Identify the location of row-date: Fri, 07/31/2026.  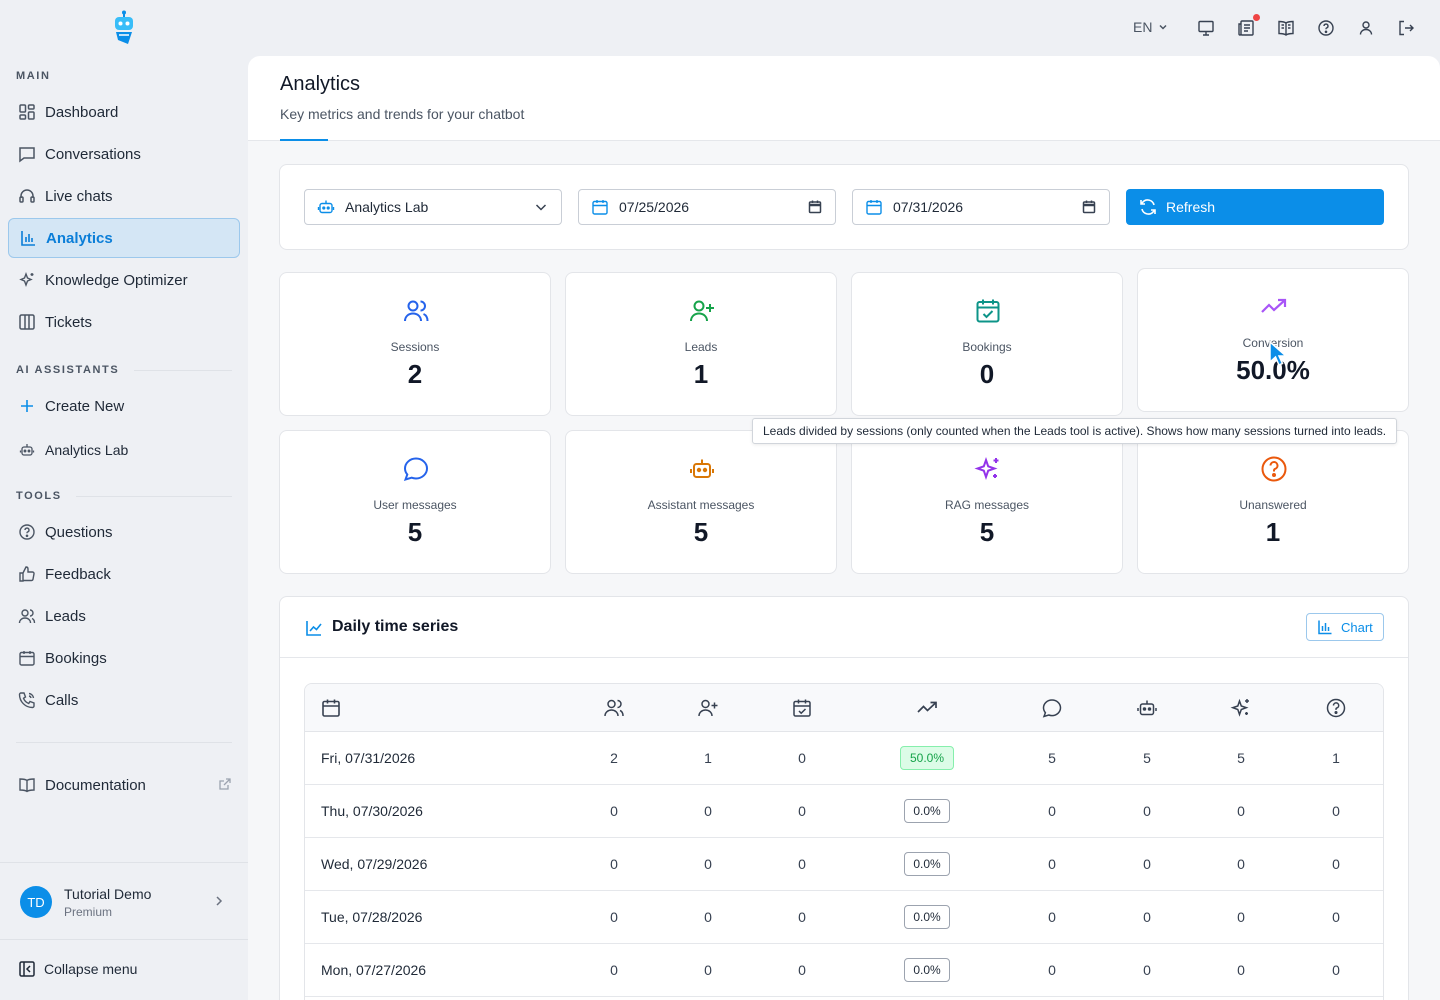
(368, 758).